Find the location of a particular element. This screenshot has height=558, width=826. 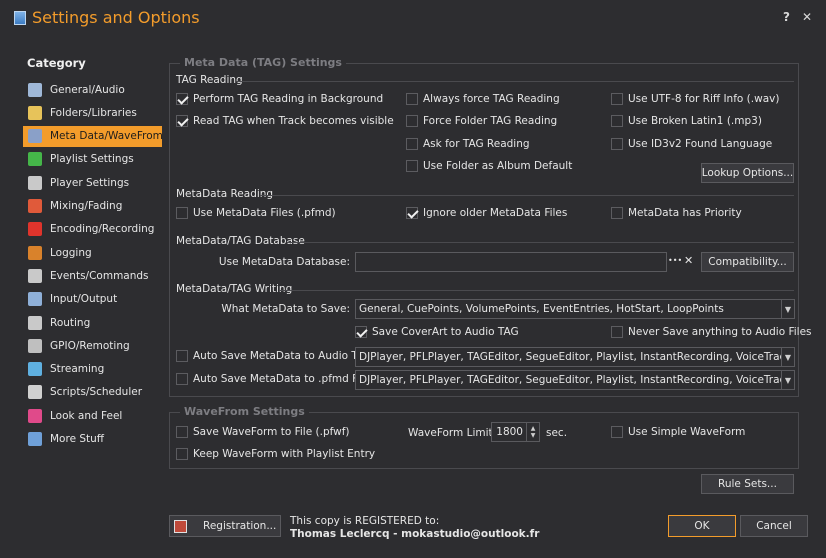

save-coverart-checkbox: Save CoverArt to Audio TAG is located at coordinates (437, 332).